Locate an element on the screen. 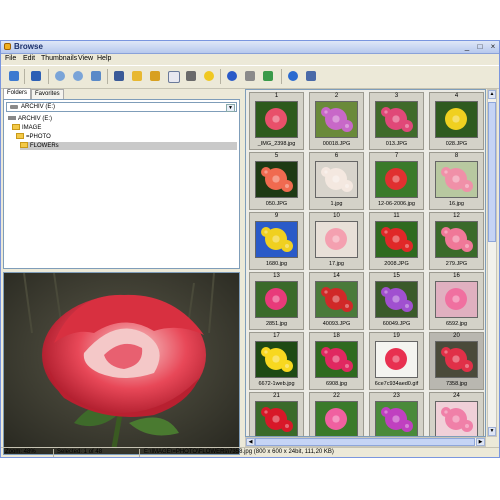  drive-select: ARCHIV (E:) ▼ is located at coordinates (121, 107).